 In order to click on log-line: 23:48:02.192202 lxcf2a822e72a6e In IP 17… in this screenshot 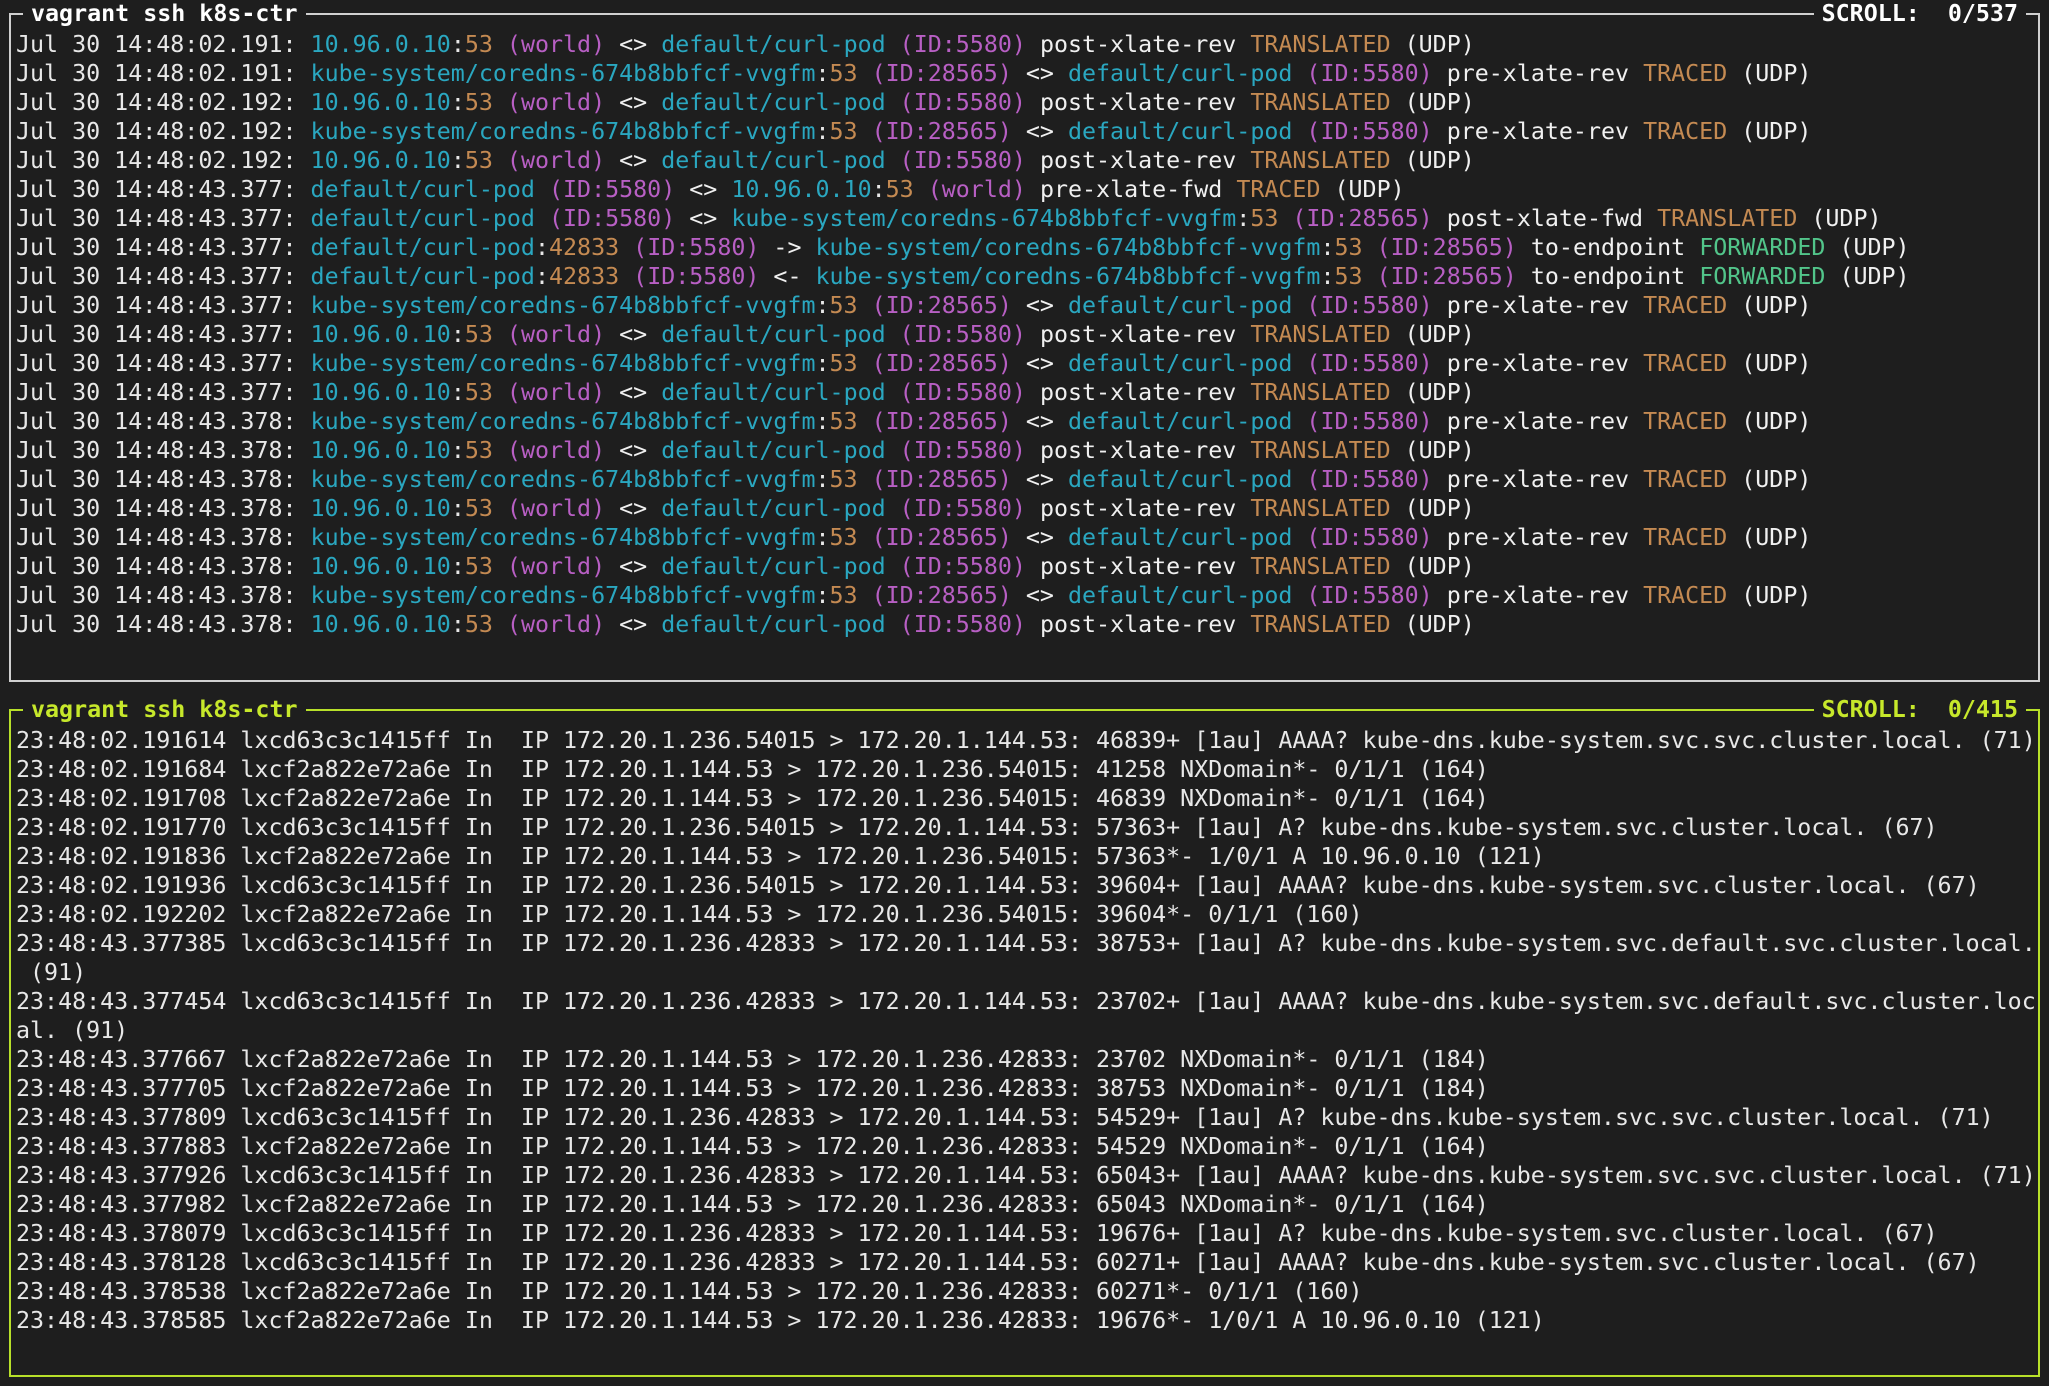, I will do `click(1025, 914)`.